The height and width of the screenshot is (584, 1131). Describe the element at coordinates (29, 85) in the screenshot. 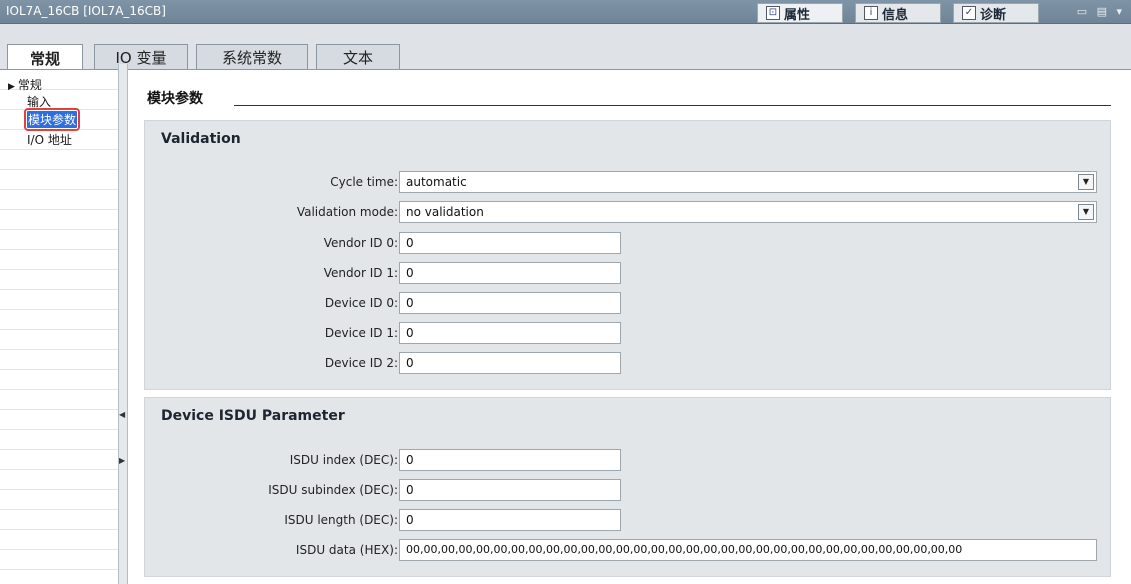

I see `nav-item-general-label: 常规` at that location.